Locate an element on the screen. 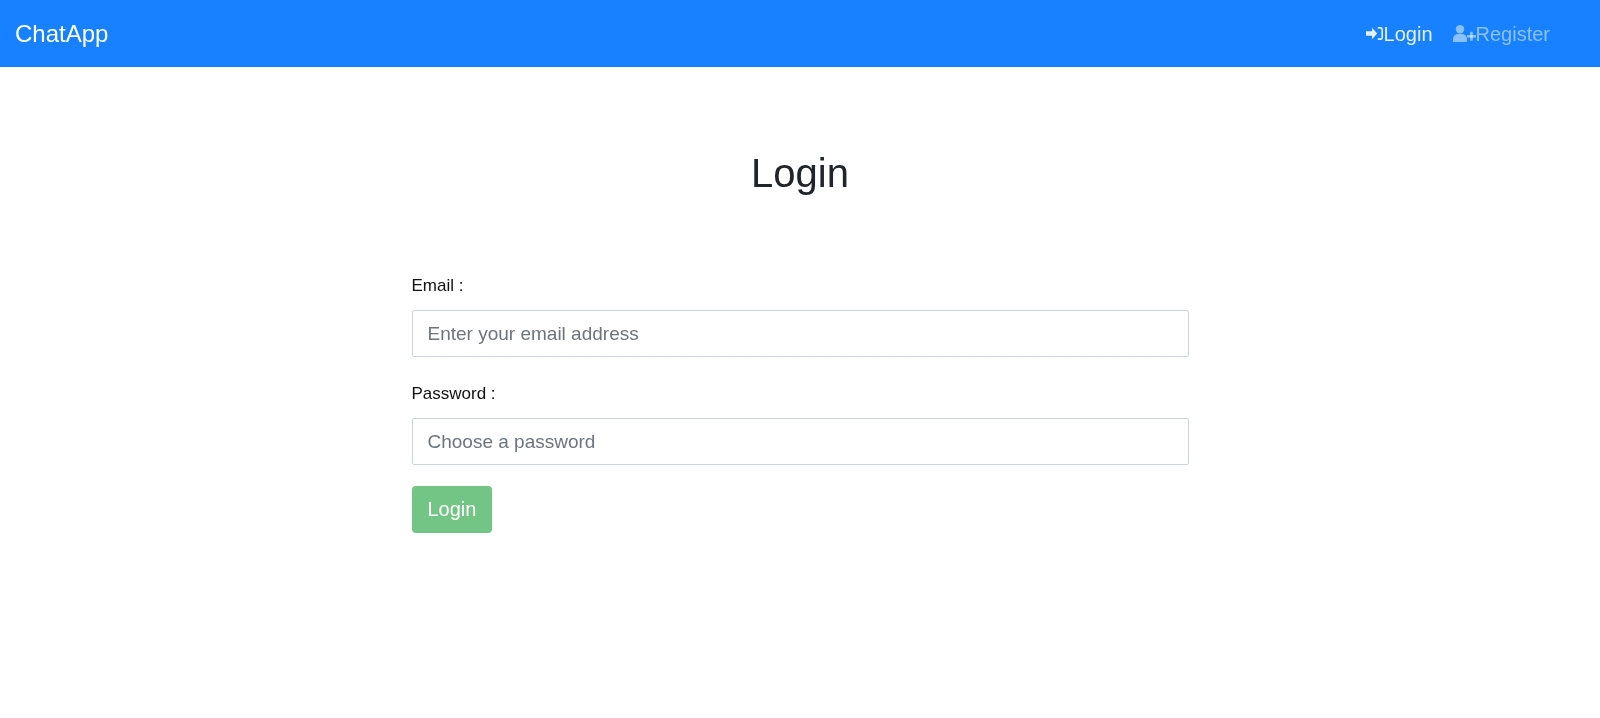 This screenshot has width=1600, height=718. page-heading: Login is located at coordinates (800, 173).